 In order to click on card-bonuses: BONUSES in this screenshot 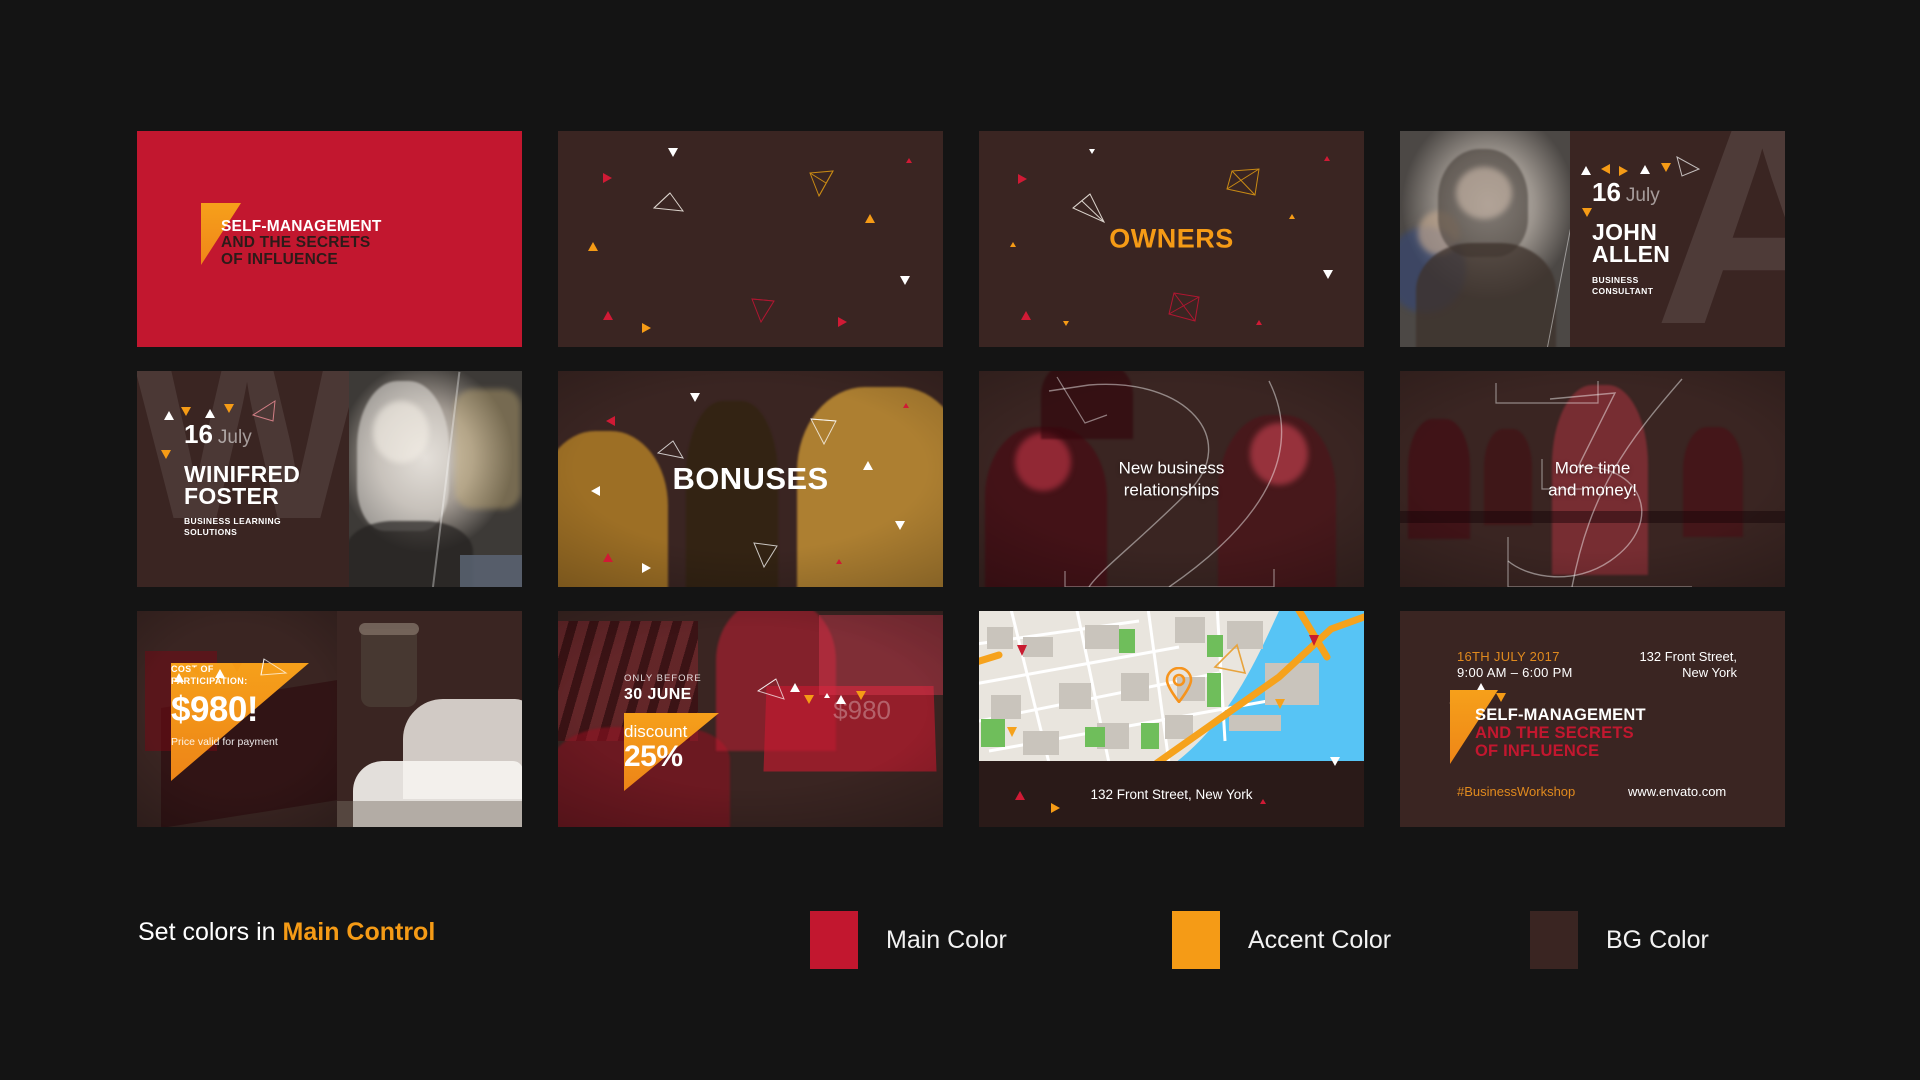, I will do `click(750, 479)`.